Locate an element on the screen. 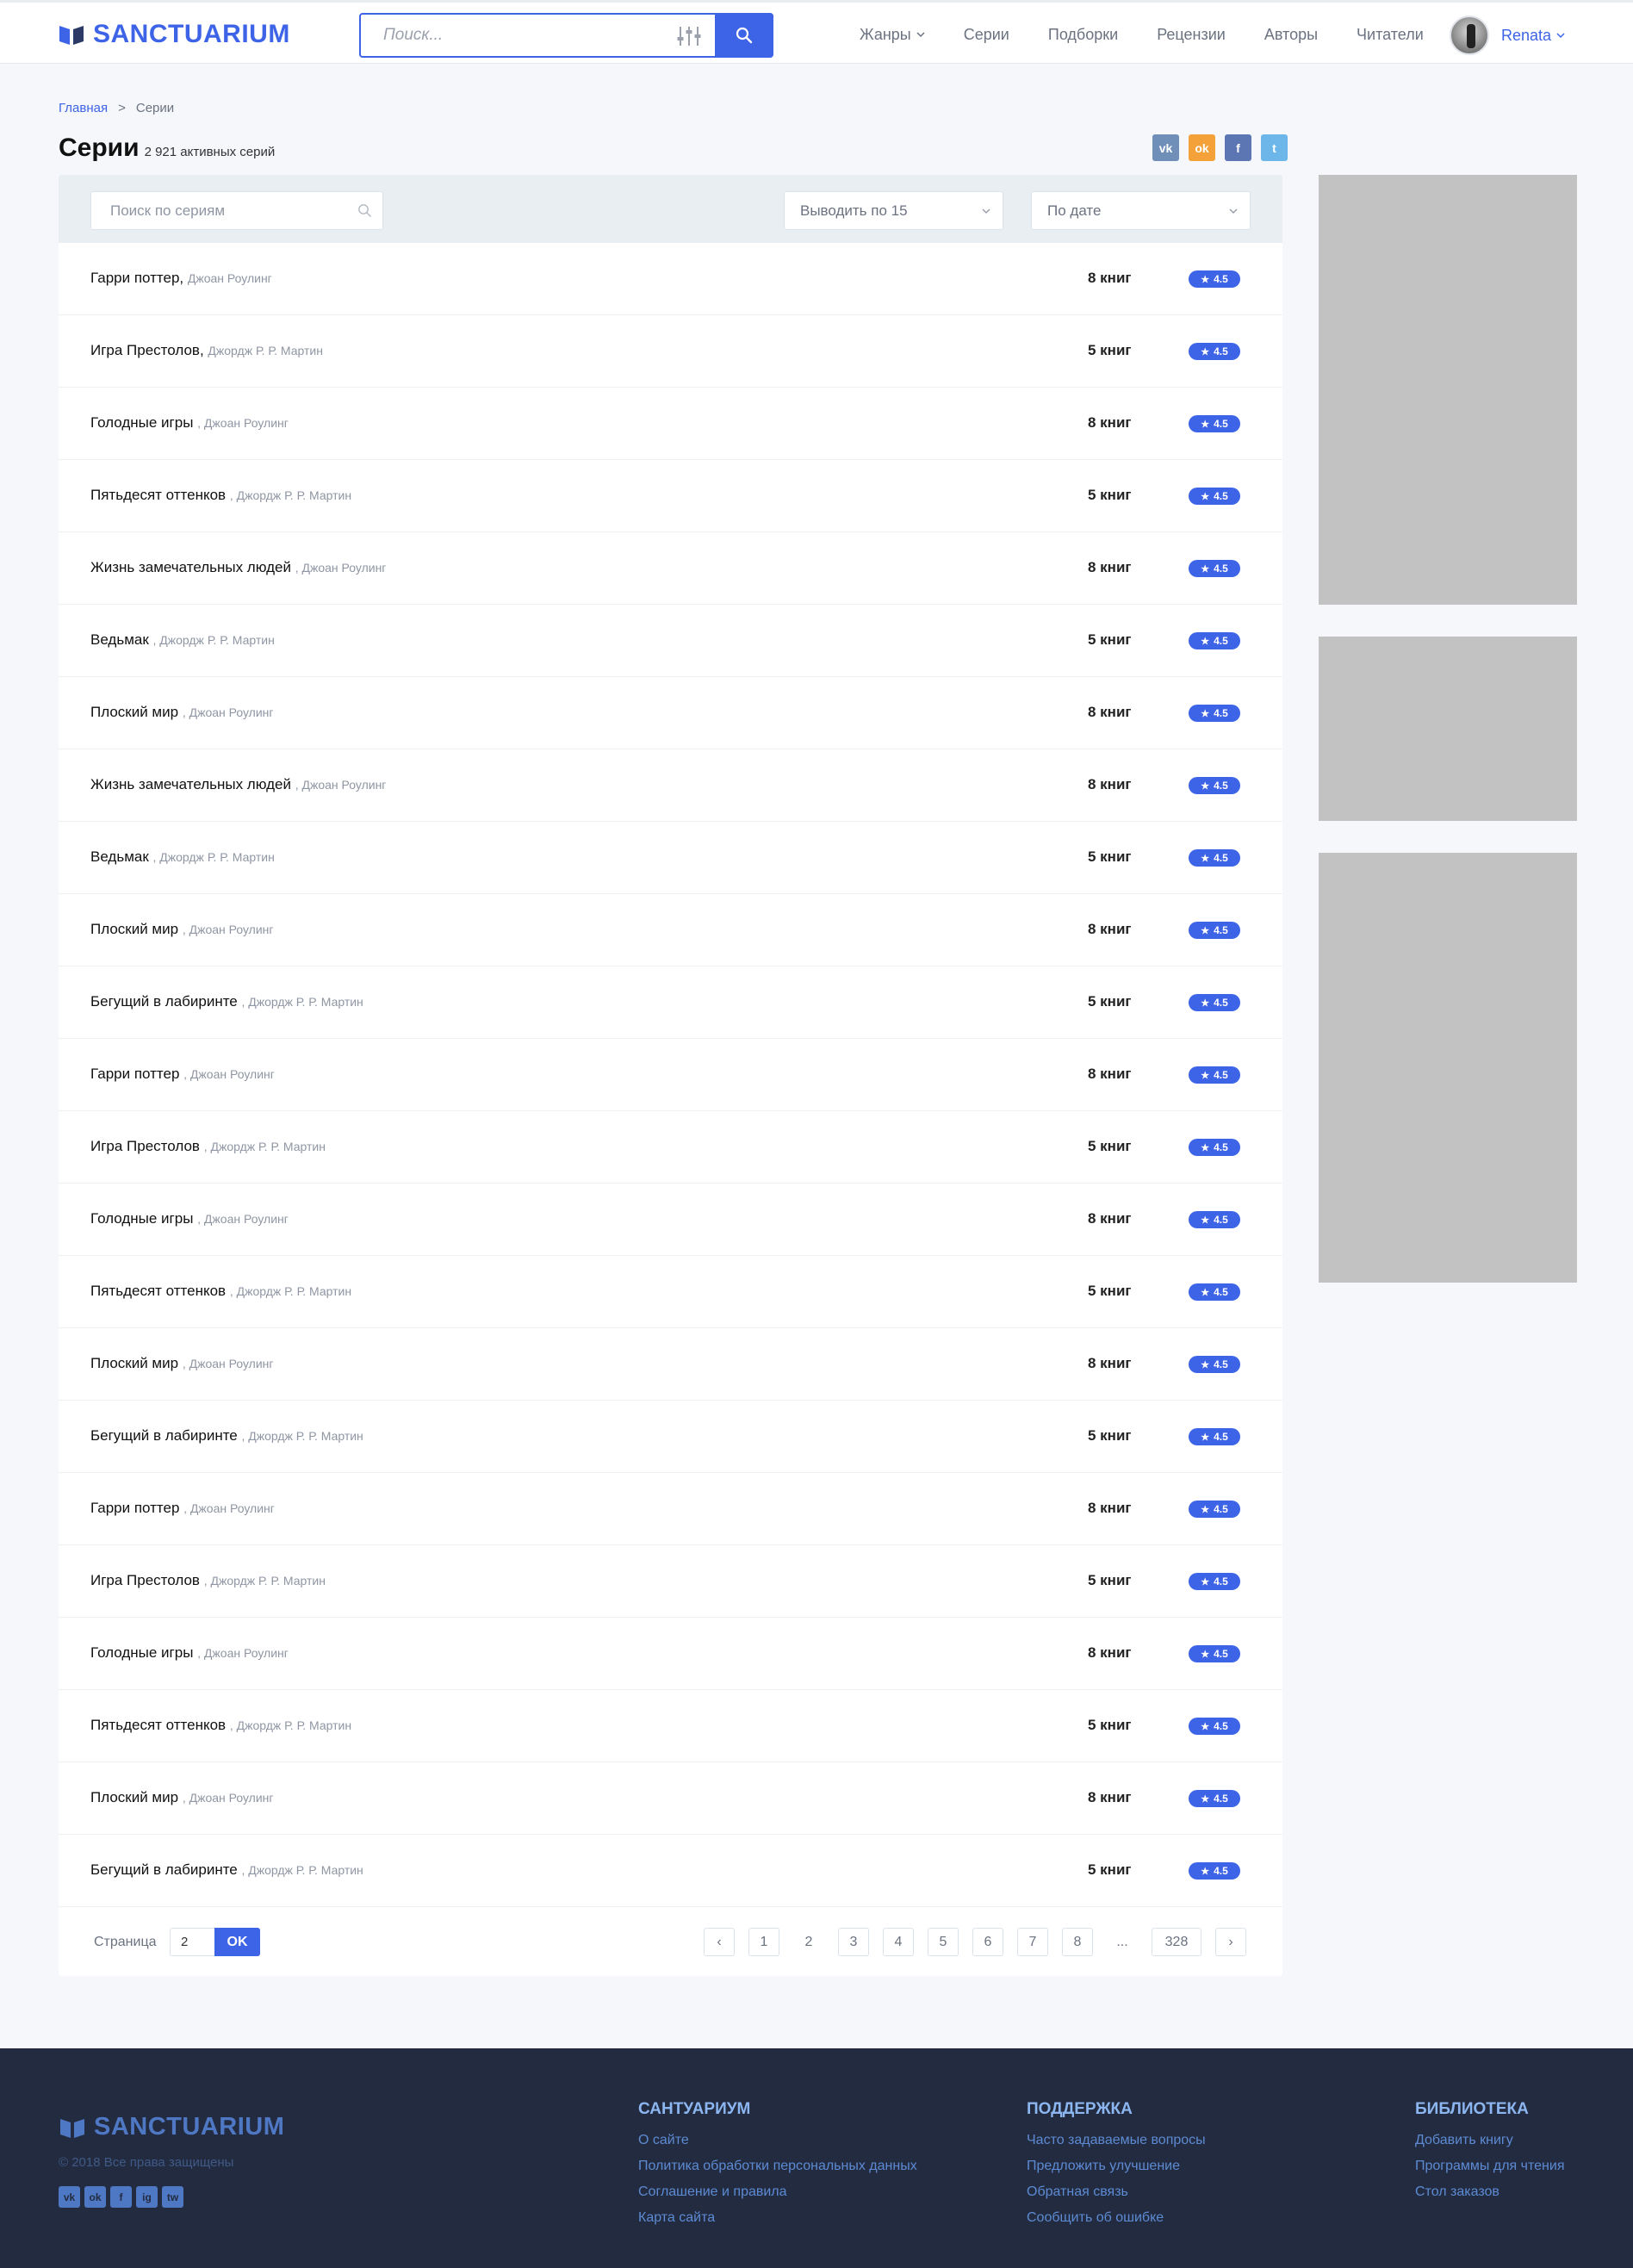 Image resolution: width=1633 pixels, height=2268 pixels. series-row: Ведьмак , Джордж Р. Р. Мартин 5 книг ★ 4.5 is located at coordinates (670, 641).